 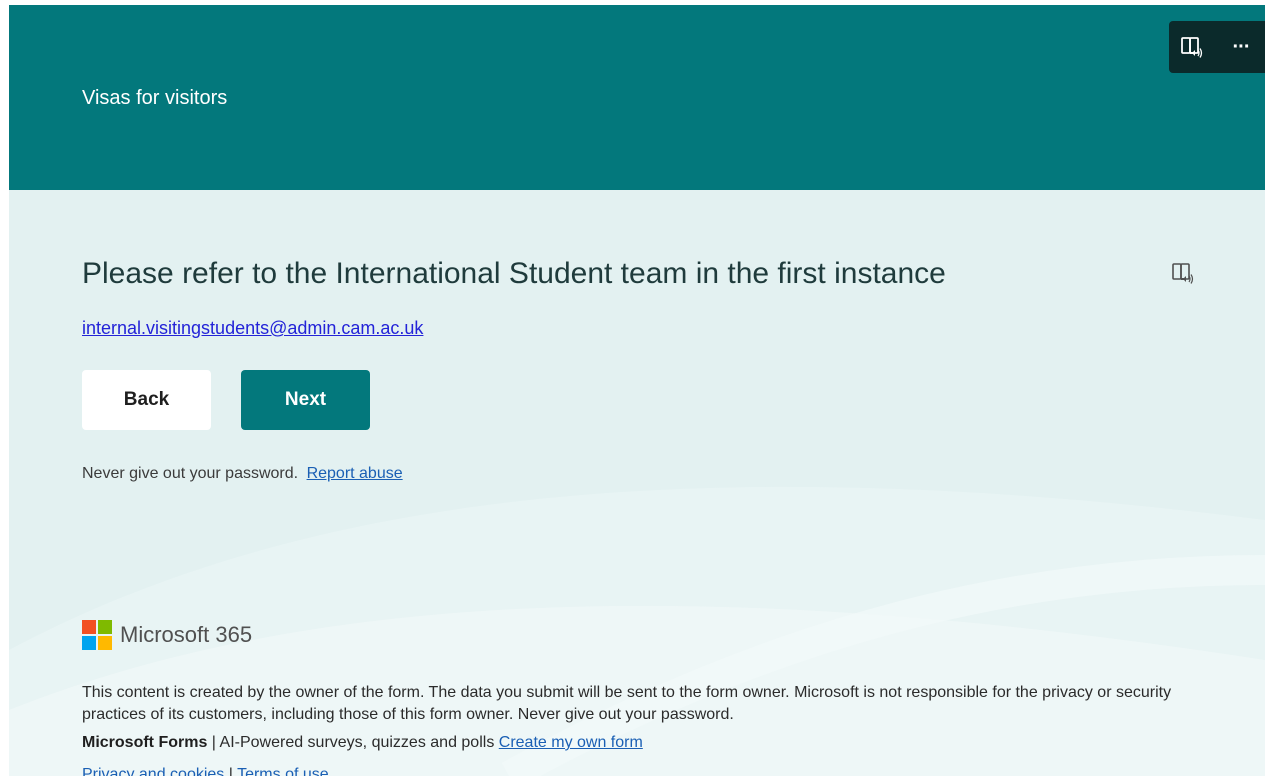 I want to click on more-options-button: ···, so click(x=1241, y=47).